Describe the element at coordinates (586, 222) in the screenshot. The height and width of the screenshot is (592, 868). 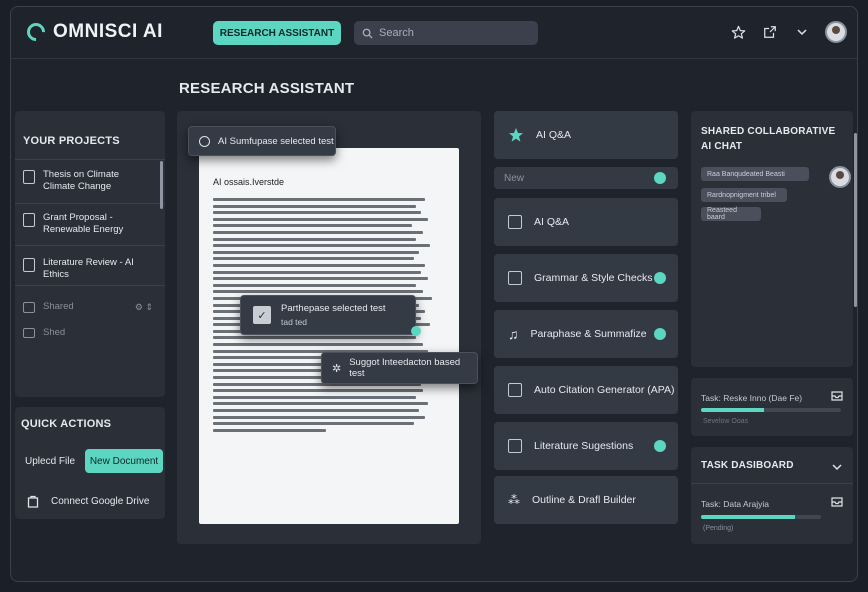
I see `tool-ai-qa-2: AI Q&A` at that location.